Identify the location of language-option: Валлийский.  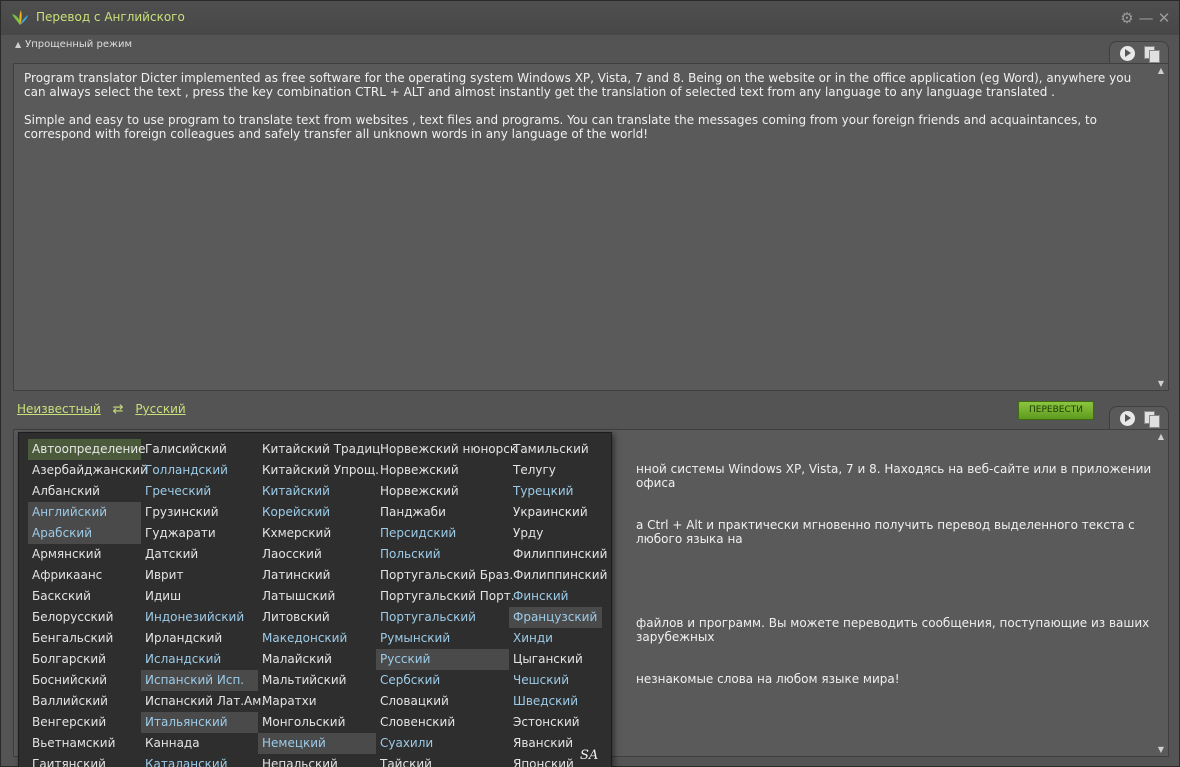
(84, 701).